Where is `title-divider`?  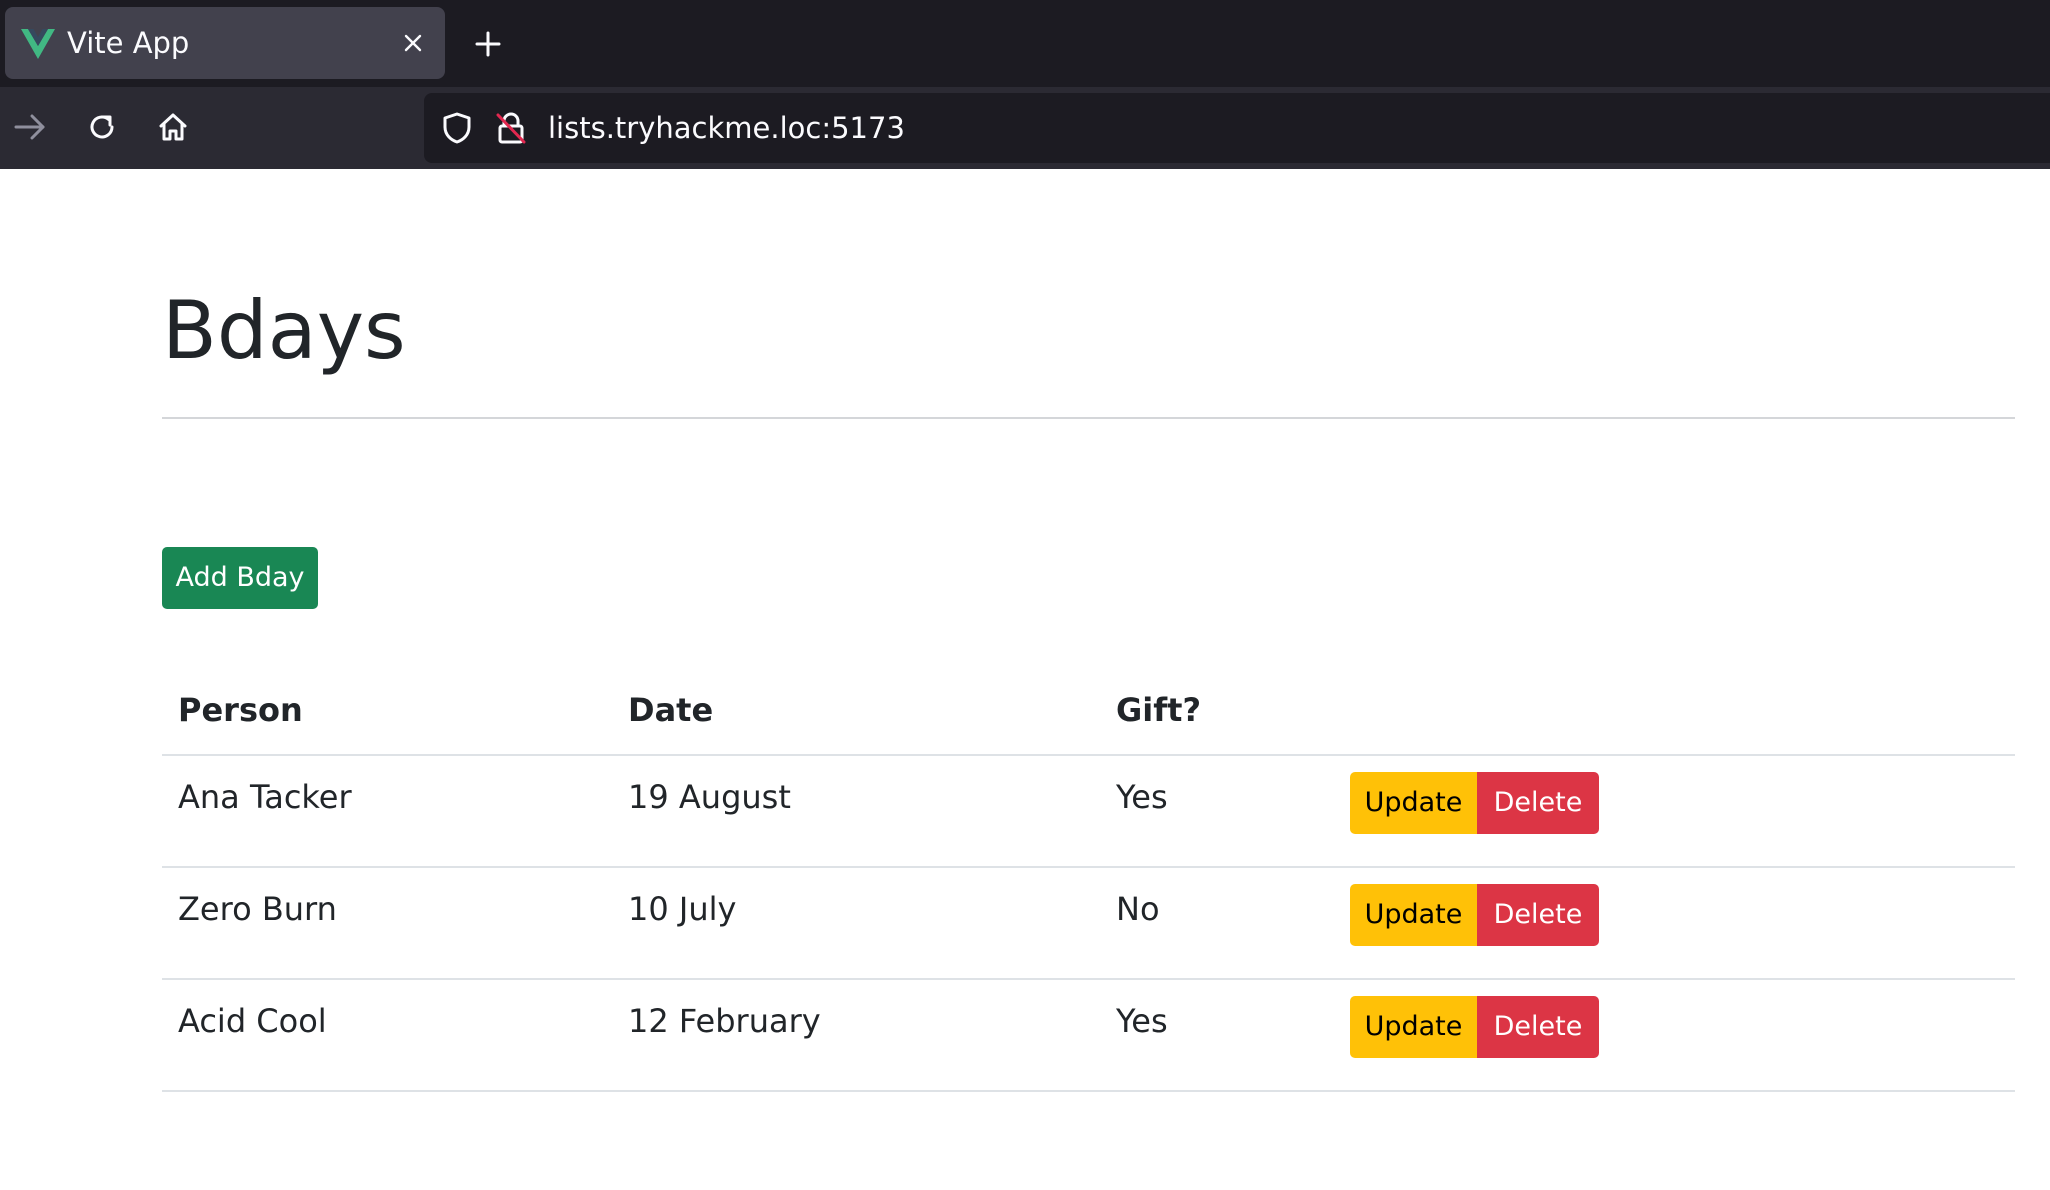 title-divider is located at coordinates (1088, 418).